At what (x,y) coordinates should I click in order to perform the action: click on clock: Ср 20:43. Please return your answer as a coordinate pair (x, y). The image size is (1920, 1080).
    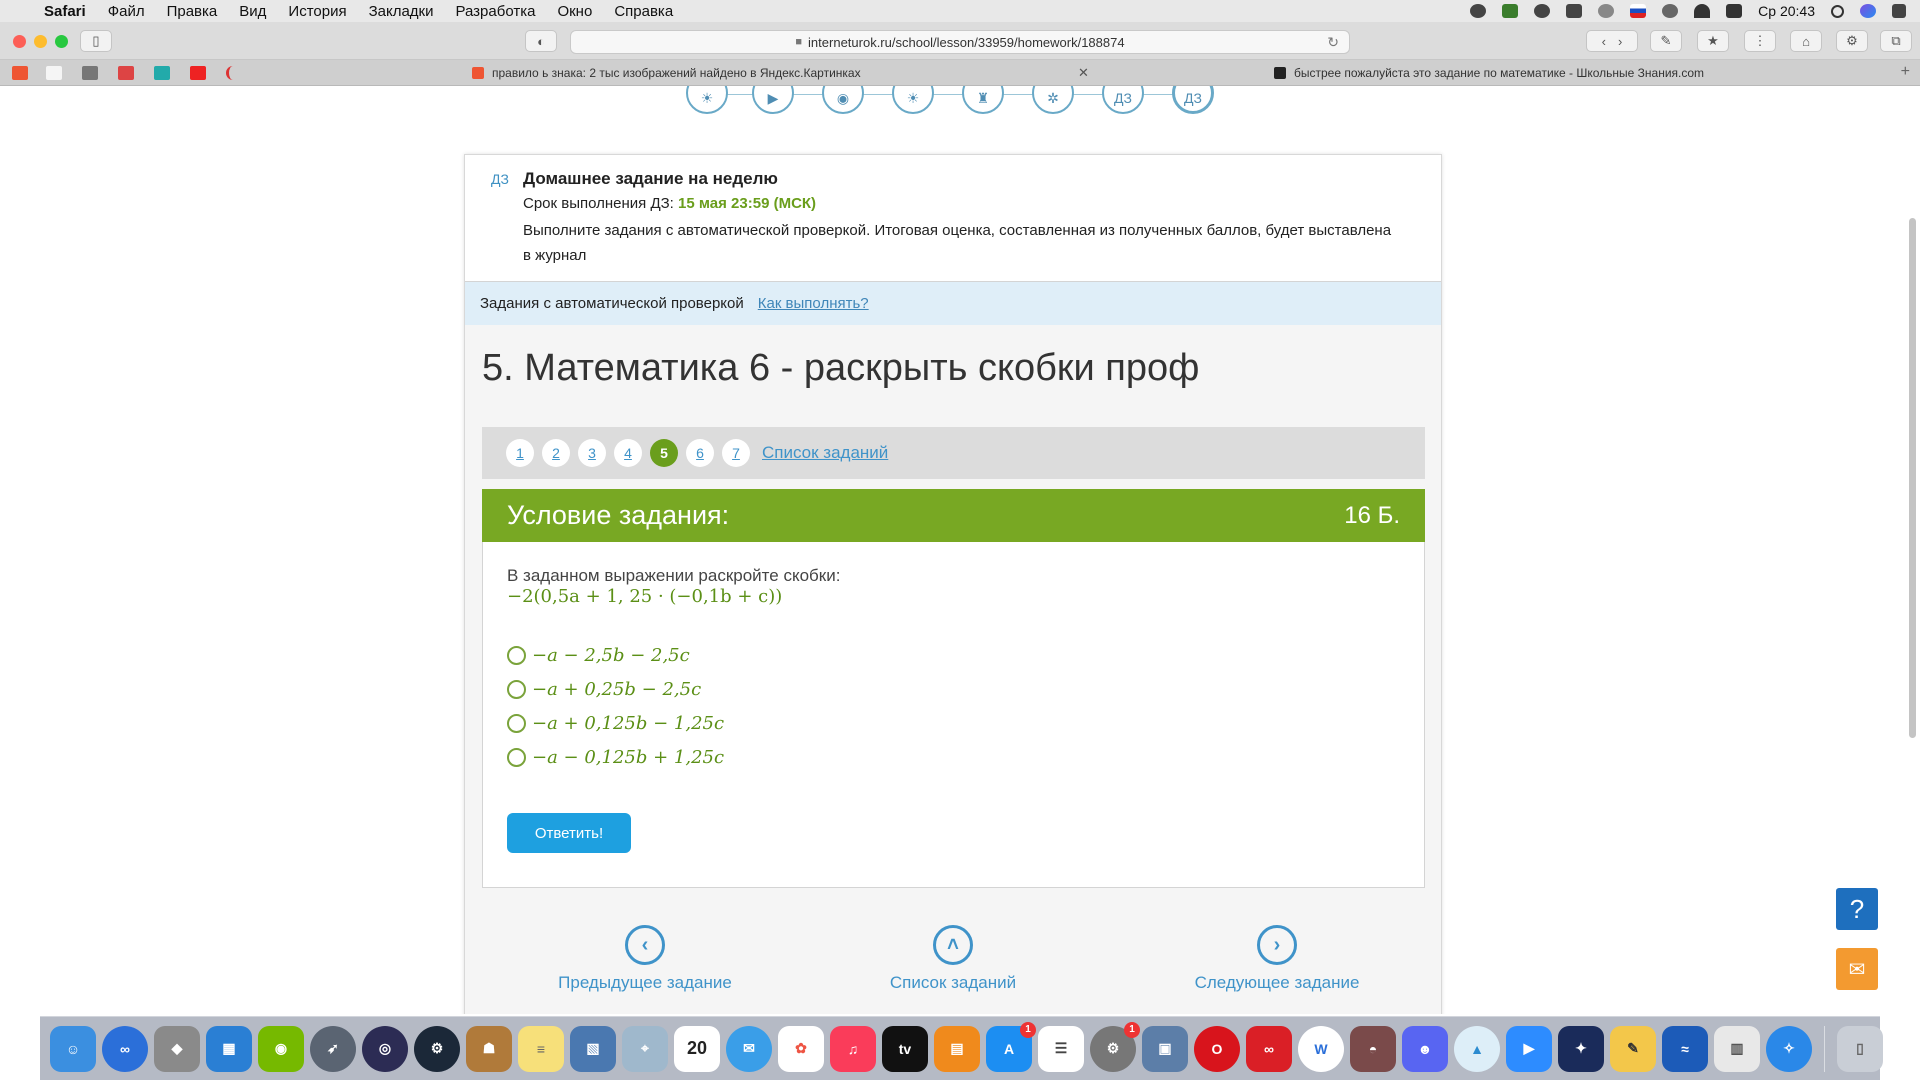
    Looking at the image, I should click on (1786, 11).